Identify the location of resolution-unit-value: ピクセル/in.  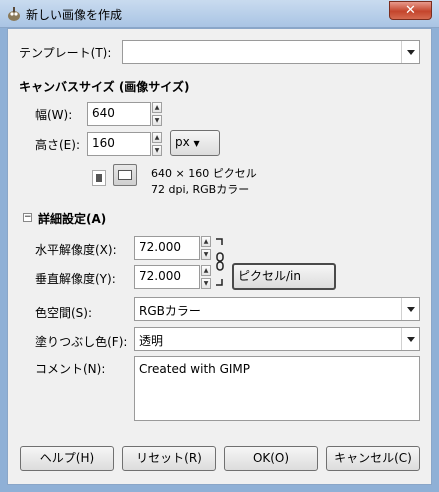
(269, 276).